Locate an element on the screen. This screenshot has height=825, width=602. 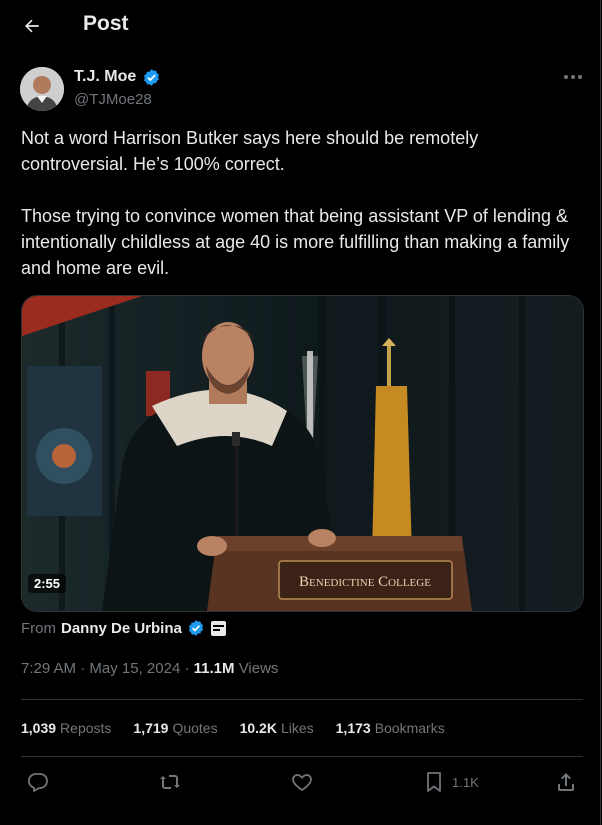
heart-icon is located at coordinates (302, 783).